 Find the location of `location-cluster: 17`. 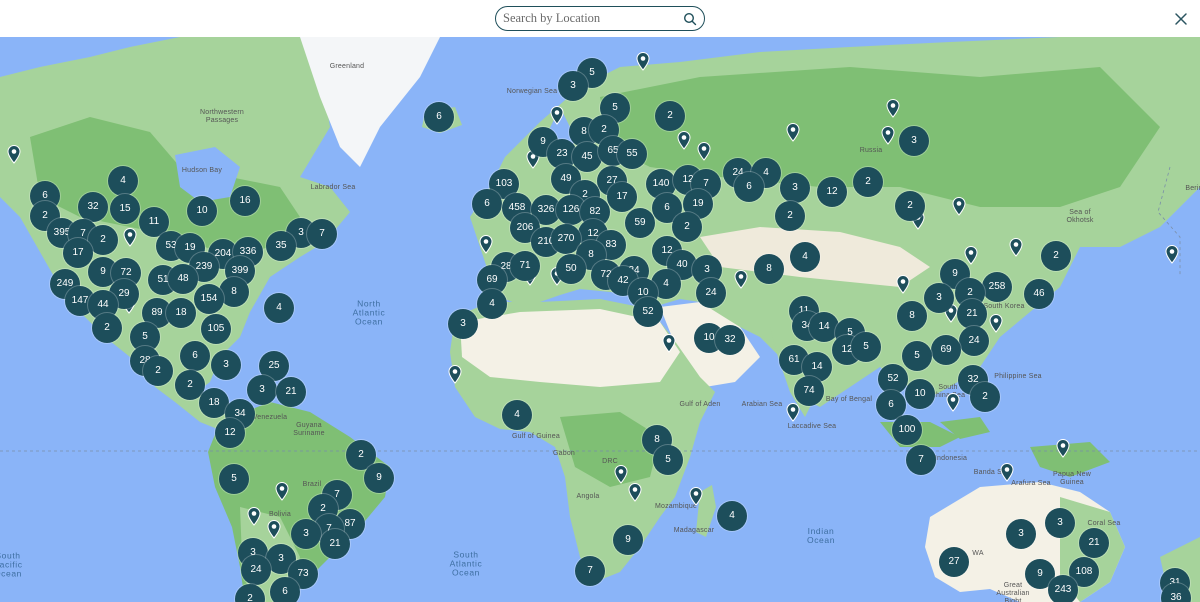

location-cluster: 17 is located at coordinates (78, 253).